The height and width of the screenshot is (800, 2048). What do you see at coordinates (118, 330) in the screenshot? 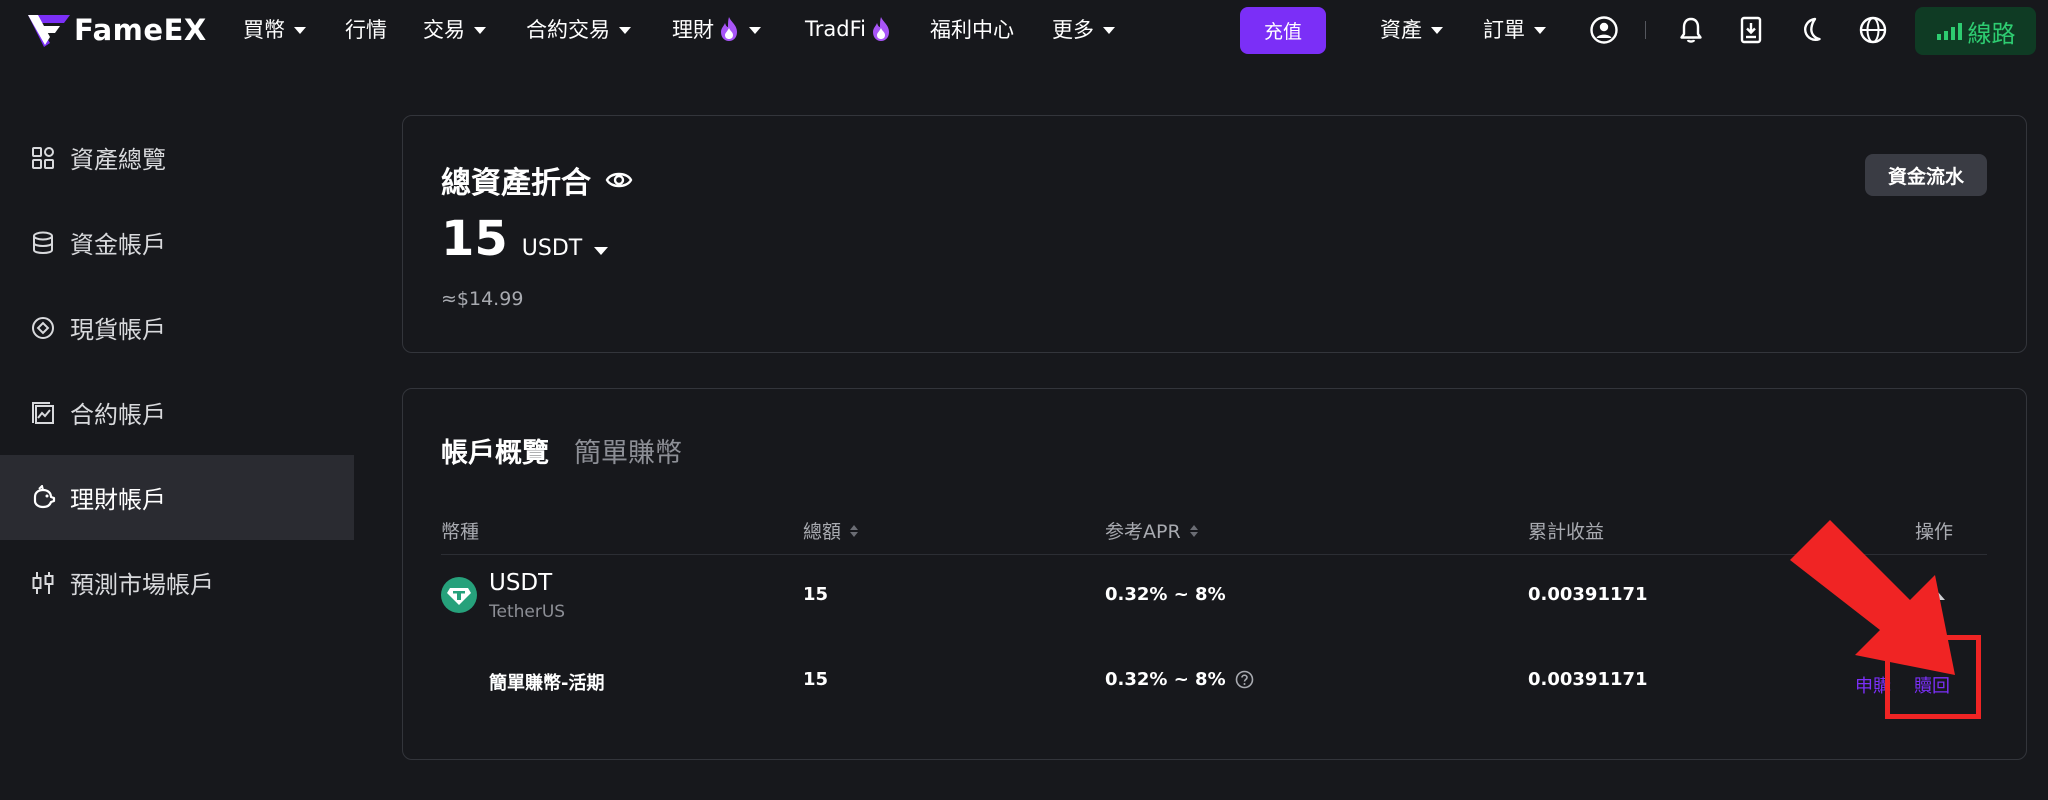
I see `sidebar-item-label: 現貨帳戶` at bounding box center [118, 330].